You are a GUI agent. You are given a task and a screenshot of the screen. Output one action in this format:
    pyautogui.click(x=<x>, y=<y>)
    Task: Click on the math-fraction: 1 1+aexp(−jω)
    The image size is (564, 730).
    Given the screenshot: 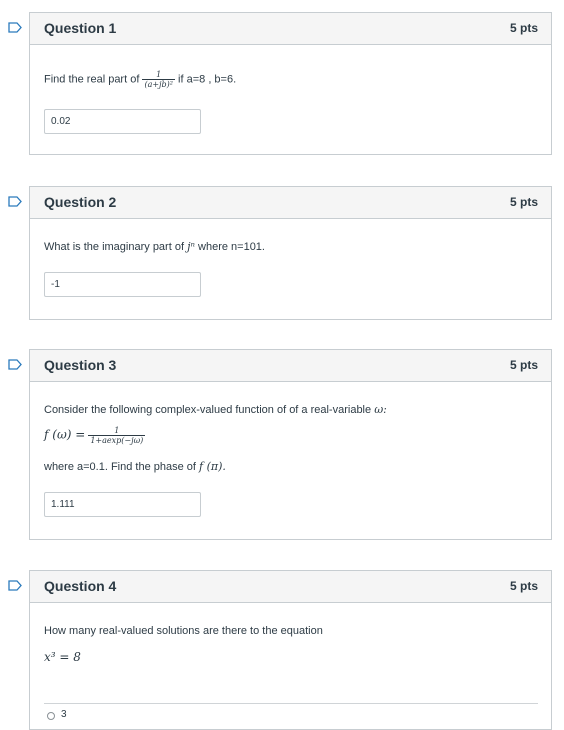 What is the action you would take?
    pyautogui.click(x=117, y=435)
    